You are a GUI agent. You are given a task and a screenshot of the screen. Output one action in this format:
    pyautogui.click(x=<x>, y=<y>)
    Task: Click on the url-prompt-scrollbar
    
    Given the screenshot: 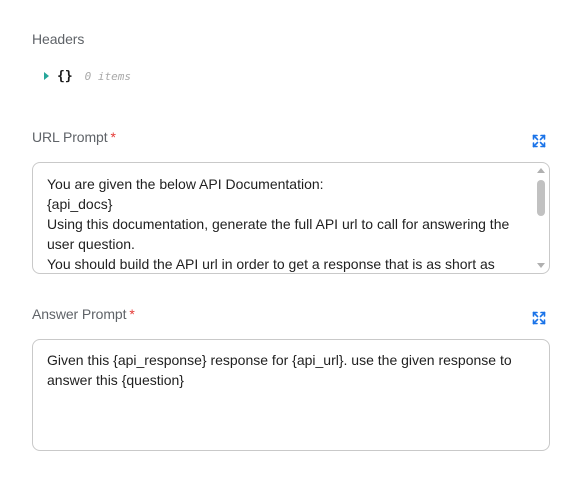 What is the action you would take?
    pyautogui.click(x=541, y=218)
    